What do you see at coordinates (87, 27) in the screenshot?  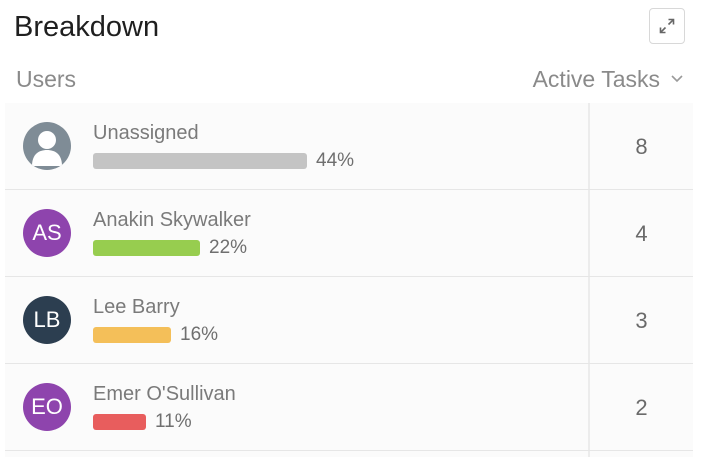 I see `widget-title: Breakdown` at bounding box center [87, 27].